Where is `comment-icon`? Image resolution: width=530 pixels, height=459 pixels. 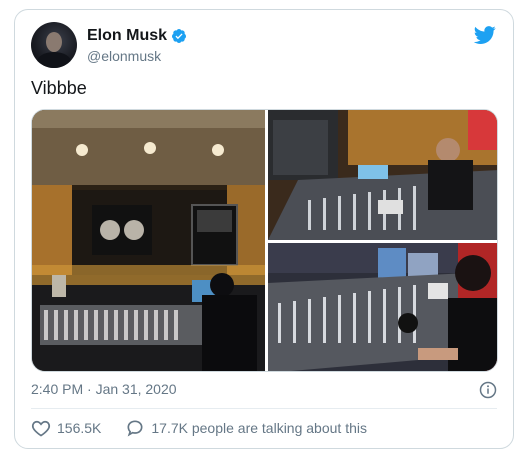
comment-icon is located at coordinates (135, 428).